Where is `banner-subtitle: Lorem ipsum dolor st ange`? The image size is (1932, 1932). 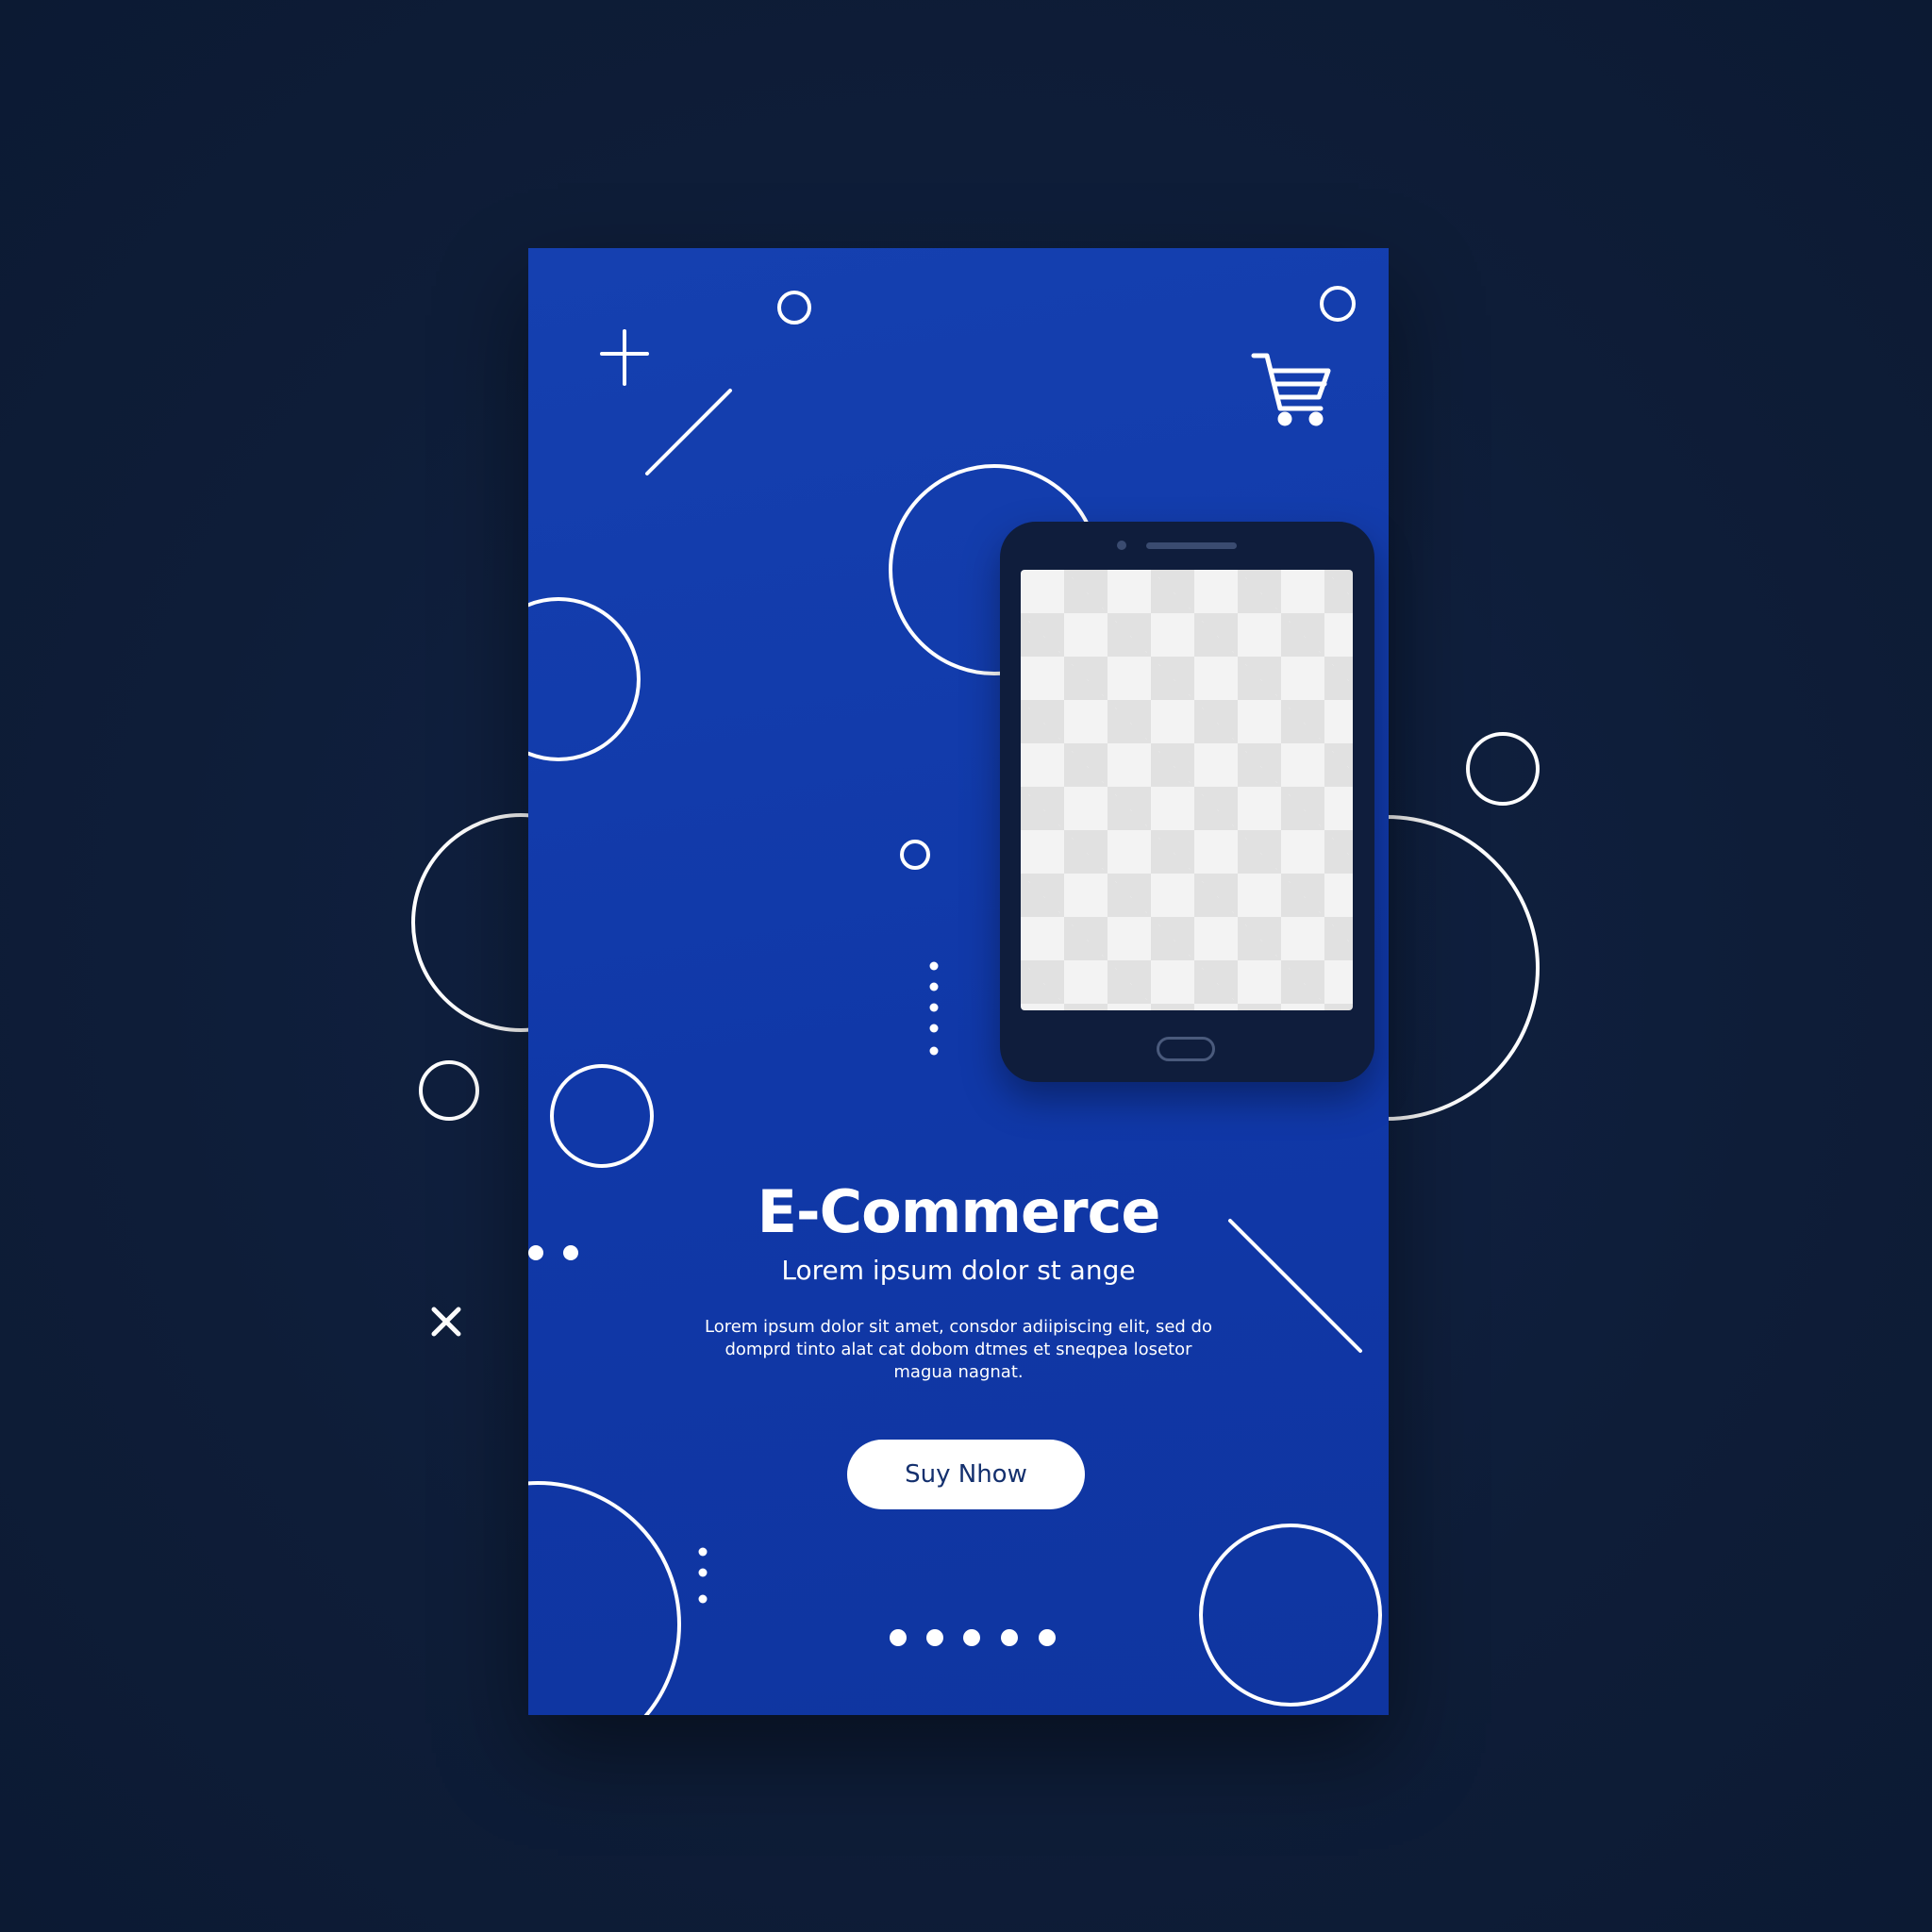
banner-subtitle: Lorem ipsum dolor st ange is located at coordinates (959, 1270).